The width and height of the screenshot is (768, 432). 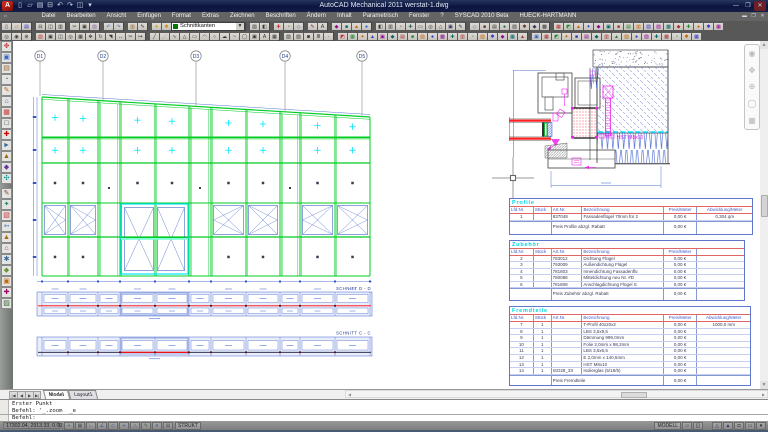 What do you see at coordinates (102, 425) in the screenshot?
I see `polar-icon: ∠` at bounding box center [102, 425].